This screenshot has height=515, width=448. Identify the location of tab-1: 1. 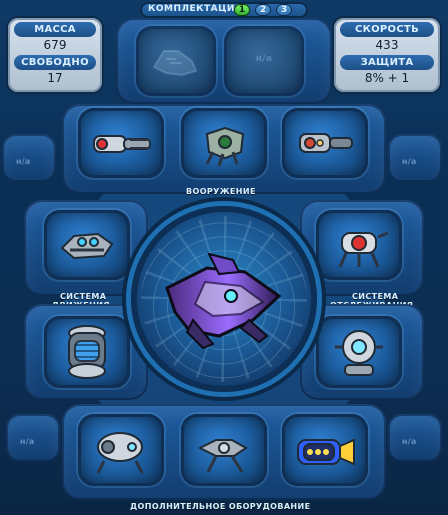
(242, 10).